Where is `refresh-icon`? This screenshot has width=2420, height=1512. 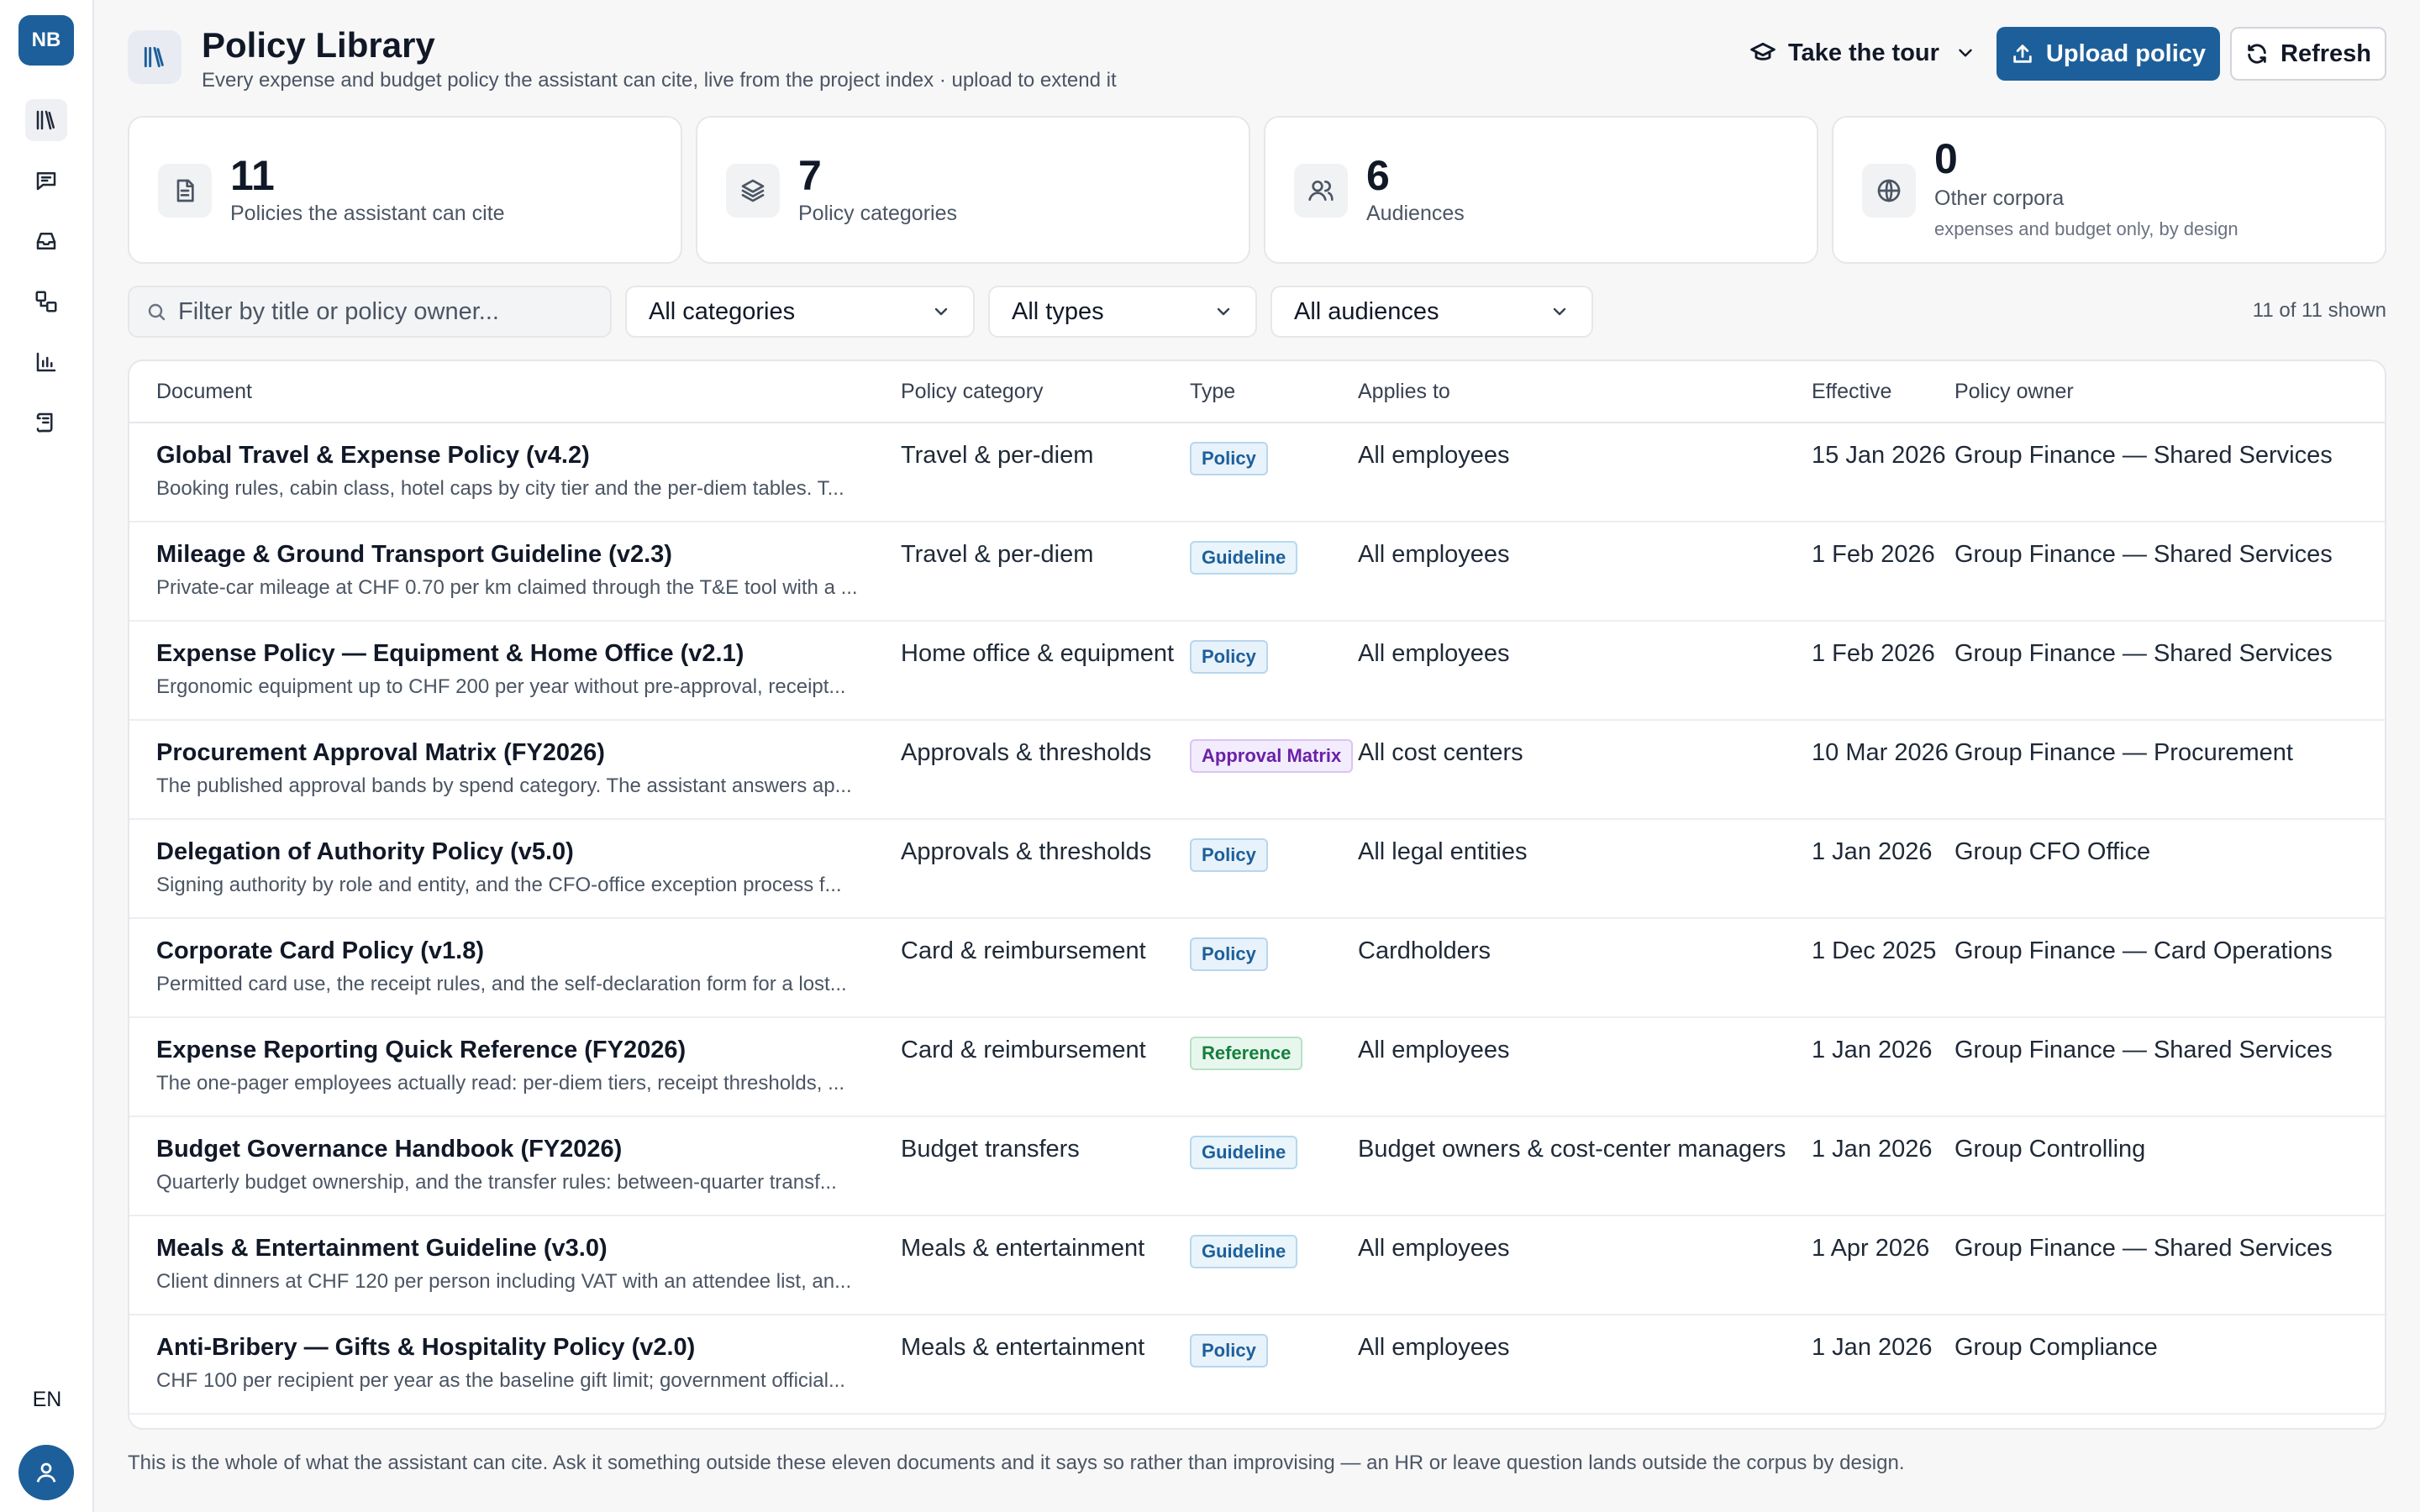 refresh-icon is located at coordinates (2257, 54).